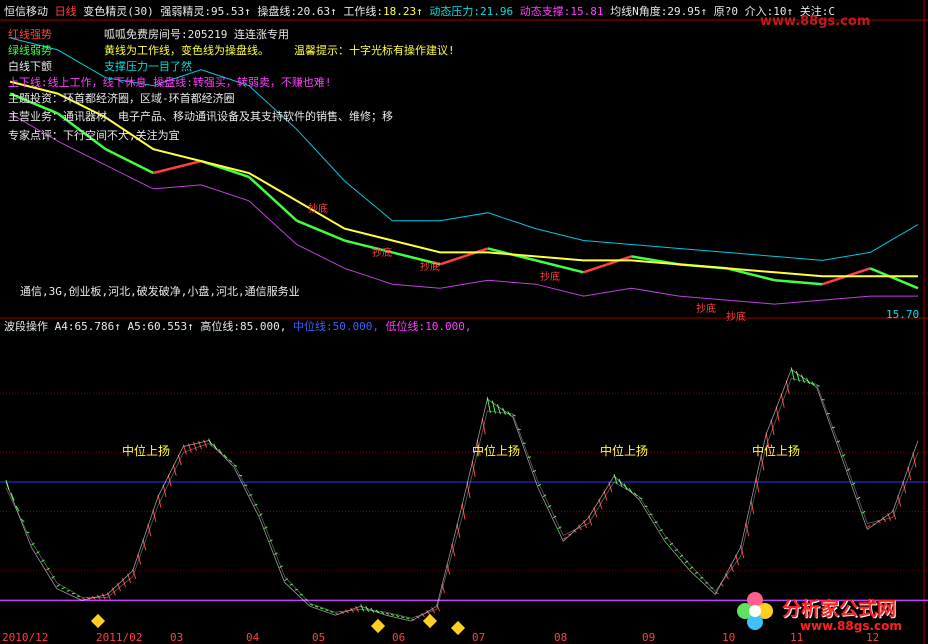  I want to click on legend-white: 白线下颤, so click(30, 66).